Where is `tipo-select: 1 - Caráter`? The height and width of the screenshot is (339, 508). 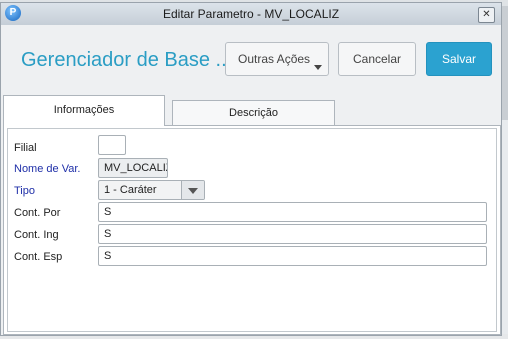
tipo-select: 1 - Caráter is located at coordinates (151, 190).